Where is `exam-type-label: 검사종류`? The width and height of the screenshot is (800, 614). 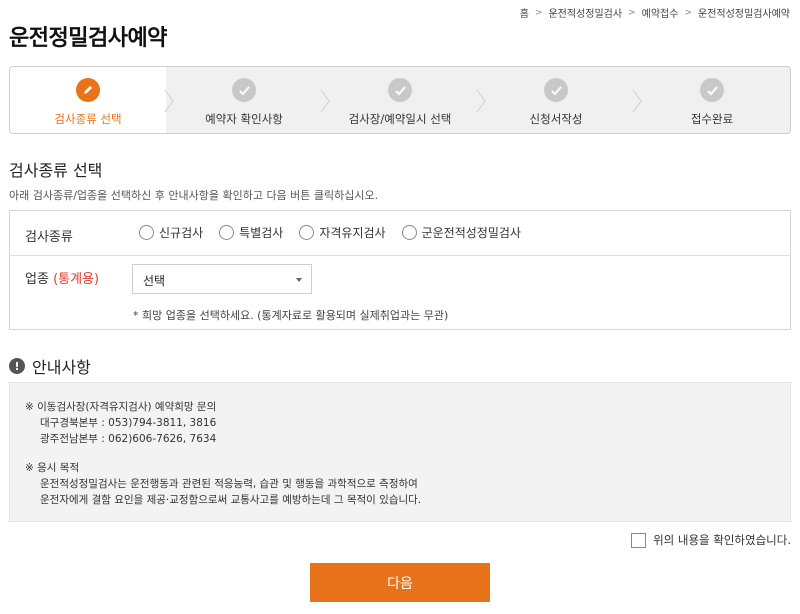
exam-type-label: 검사종류 is located at coordinates (49, 237).